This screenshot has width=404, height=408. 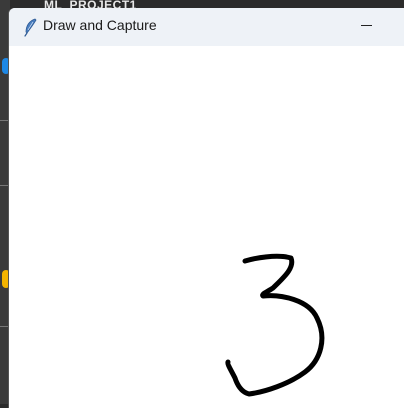 I want to click on minimize-icon, so click(x=366, y=25).